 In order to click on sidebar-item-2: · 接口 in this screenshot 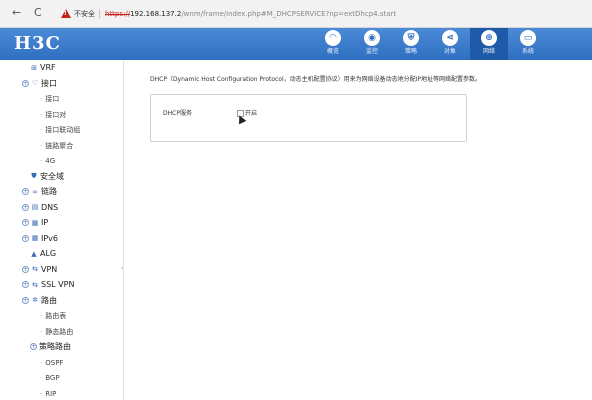, I will do `click(49, 99)`.